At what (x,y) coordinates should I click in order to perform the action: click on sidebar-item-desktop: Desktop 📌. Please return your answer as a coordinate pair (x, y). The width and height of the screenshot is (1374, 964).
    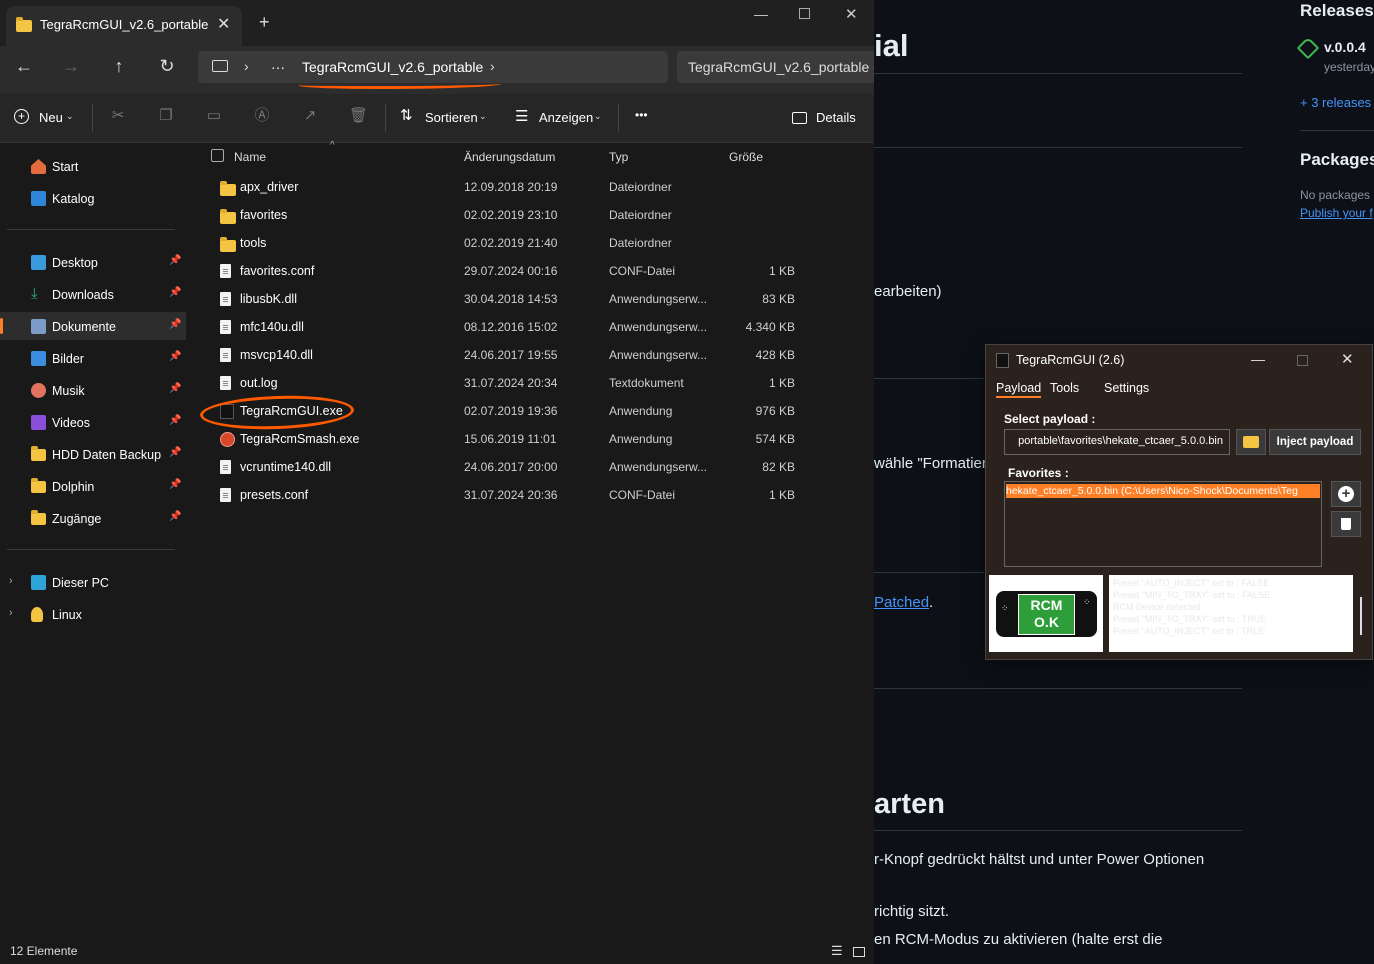
    Looking at the image, I should click on (93, 262).